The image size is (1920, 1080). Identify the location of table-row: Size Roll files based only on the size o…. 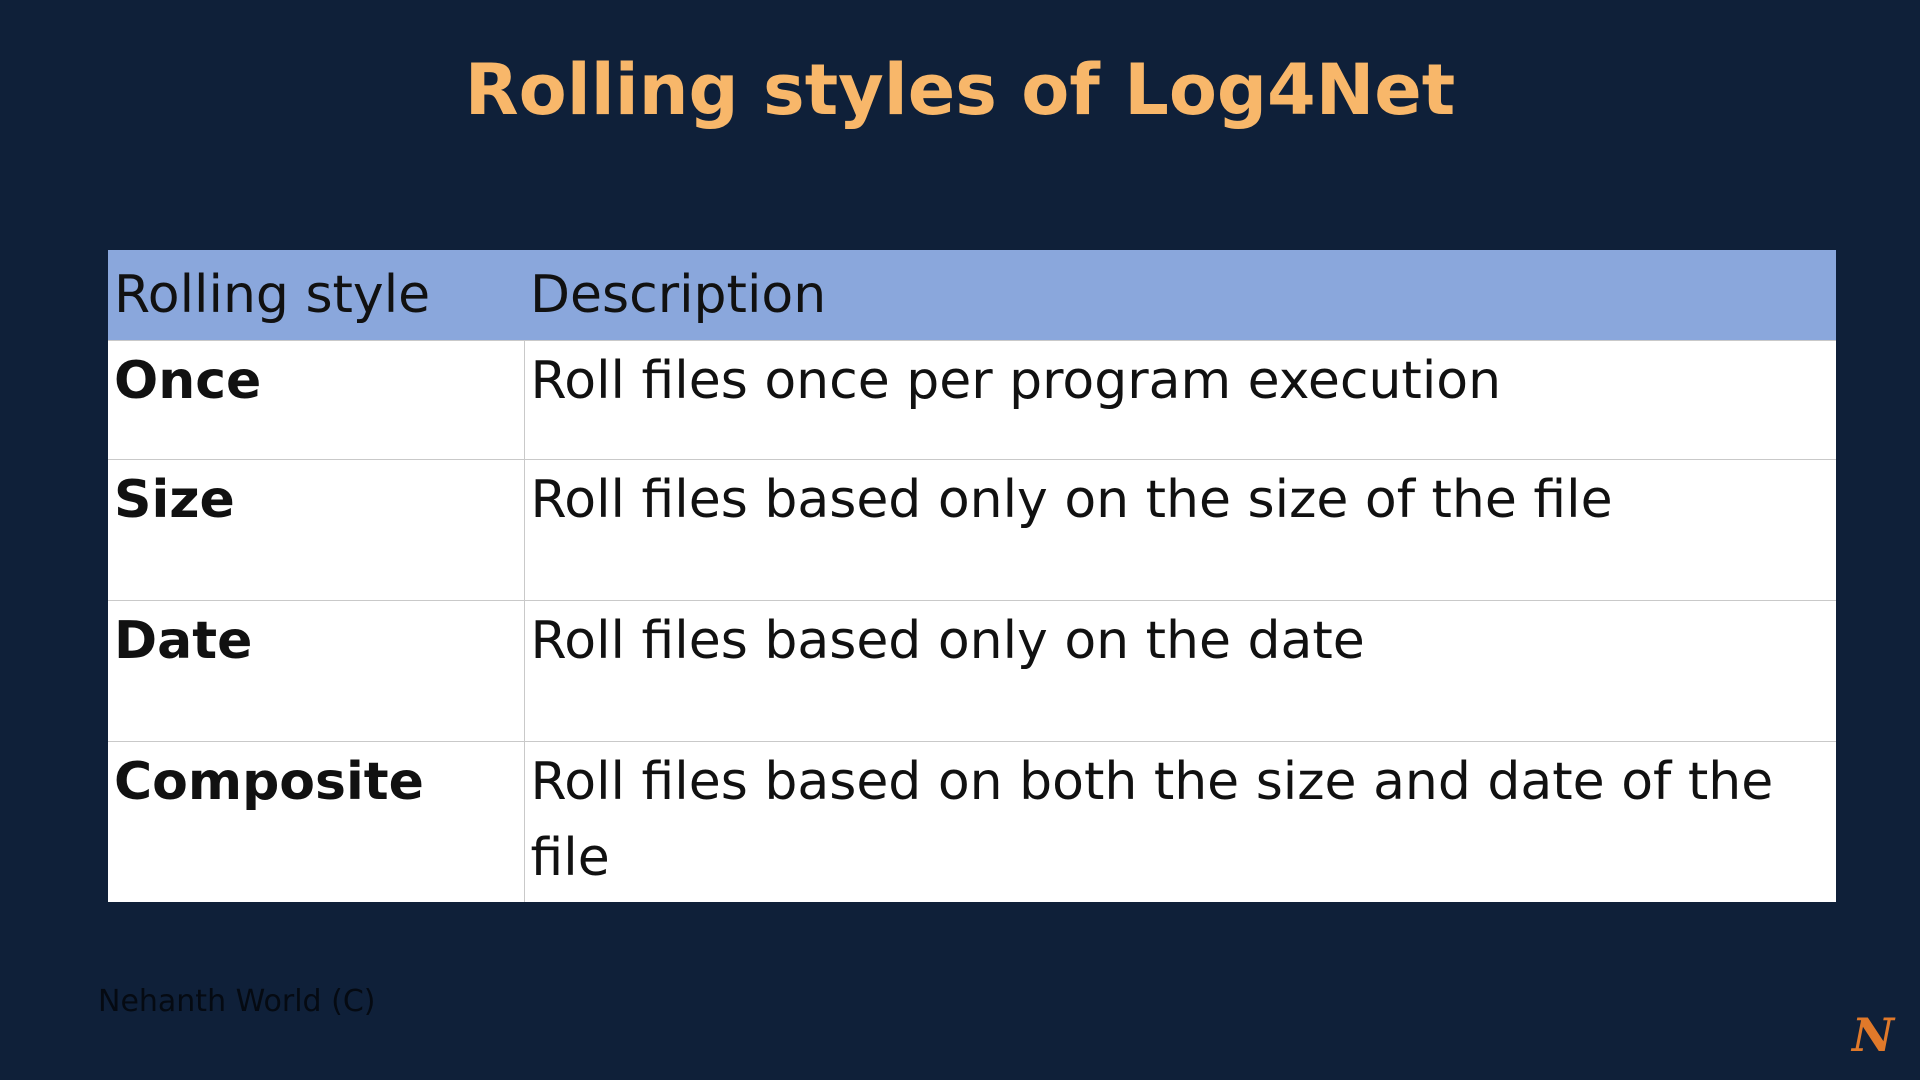
(972, 530).